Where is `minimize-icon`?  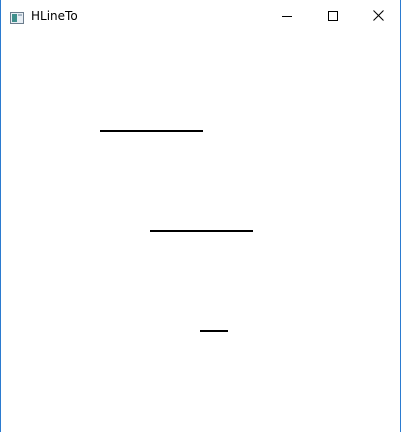
minimize-icon is located at coordinates (287, 16).